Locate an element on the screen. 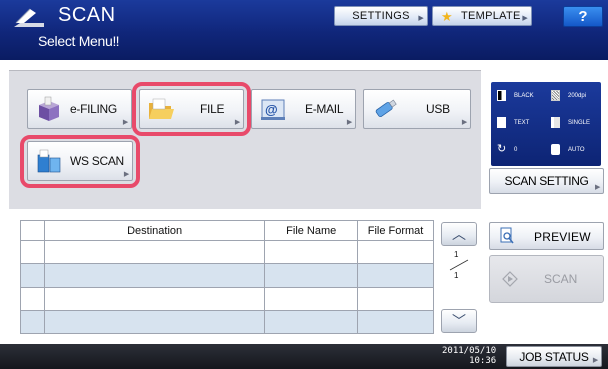 This screenshot has width=608, height=369. color-mode-value: BLACK is located at coordinates (524, 95).